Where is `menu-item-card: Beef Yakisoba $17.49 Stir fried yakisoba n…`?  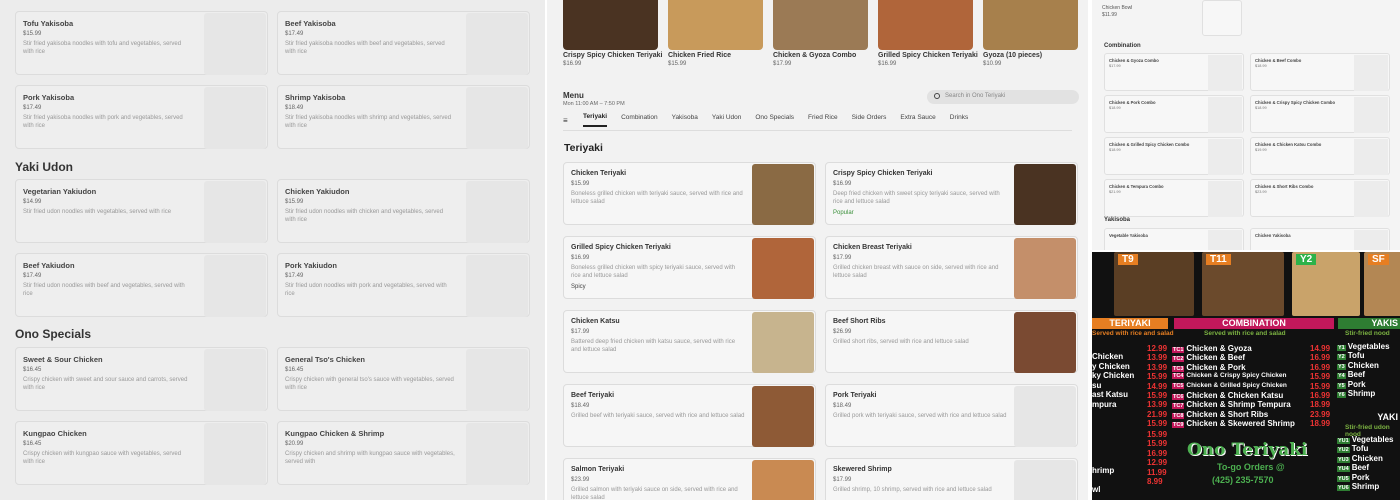 menu-item-card: Beef Yakisoba $17.49 Stir fried yakisoba n… is located at coordinates (403, 43).